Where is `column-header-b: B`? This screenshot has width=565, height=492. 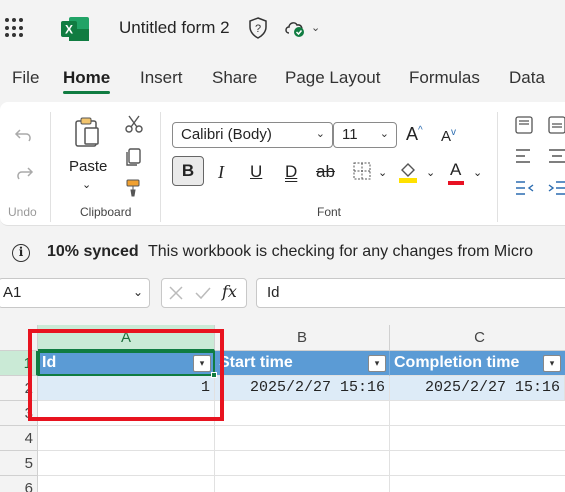 column-header-b: B is located at coordinates (302, 338).